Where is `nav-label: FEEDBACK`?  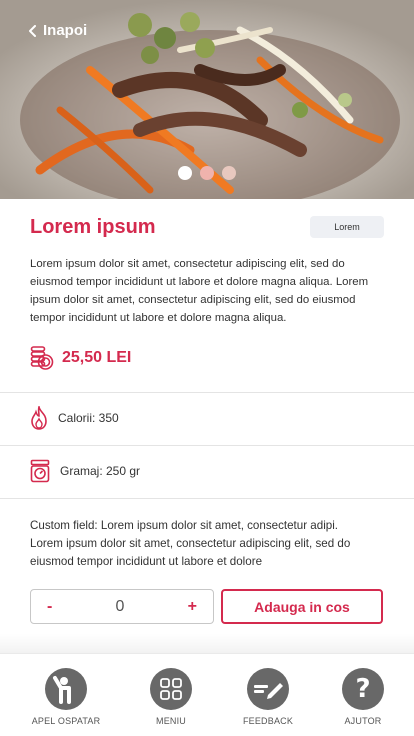
nav-label: FEEDBACK is located at coordinates (268, 721).